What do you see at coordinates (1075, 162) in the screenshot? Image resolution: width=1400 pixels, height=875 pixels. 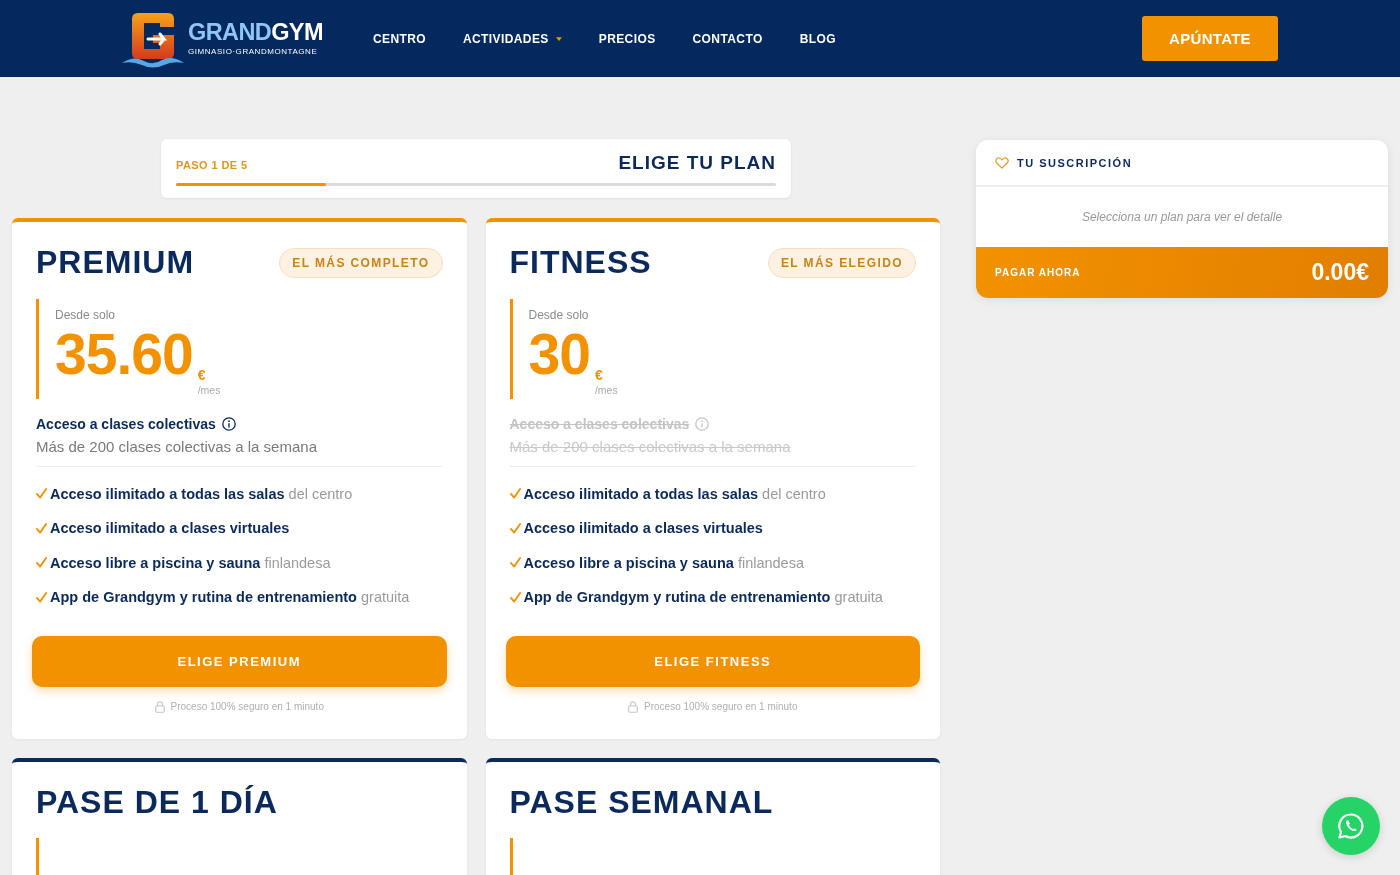 I see `panel-title: TU SUSCRIPCIÓN` at bounding box center [1075, 162].